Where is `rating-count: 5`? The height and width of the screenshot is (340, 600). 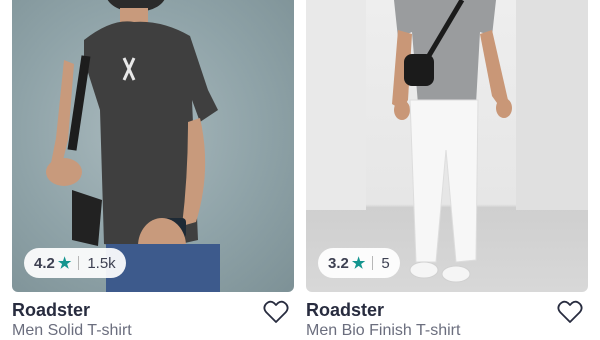
rating-count: 5 is located at coordinates (385, 263).